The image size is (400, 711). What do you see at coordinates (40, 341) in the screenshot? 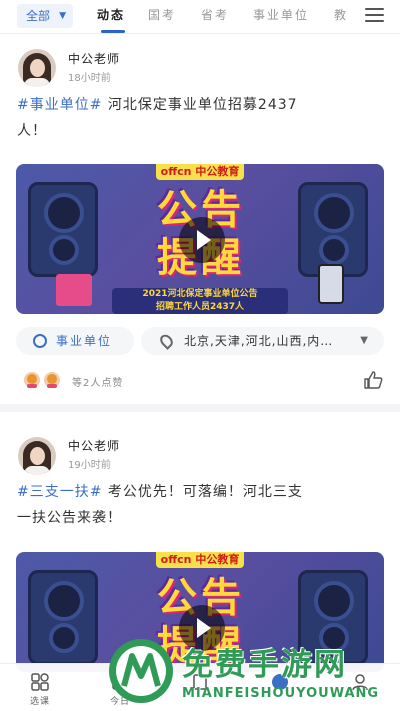
I see `category-icon` at bounding box center [40, 341].